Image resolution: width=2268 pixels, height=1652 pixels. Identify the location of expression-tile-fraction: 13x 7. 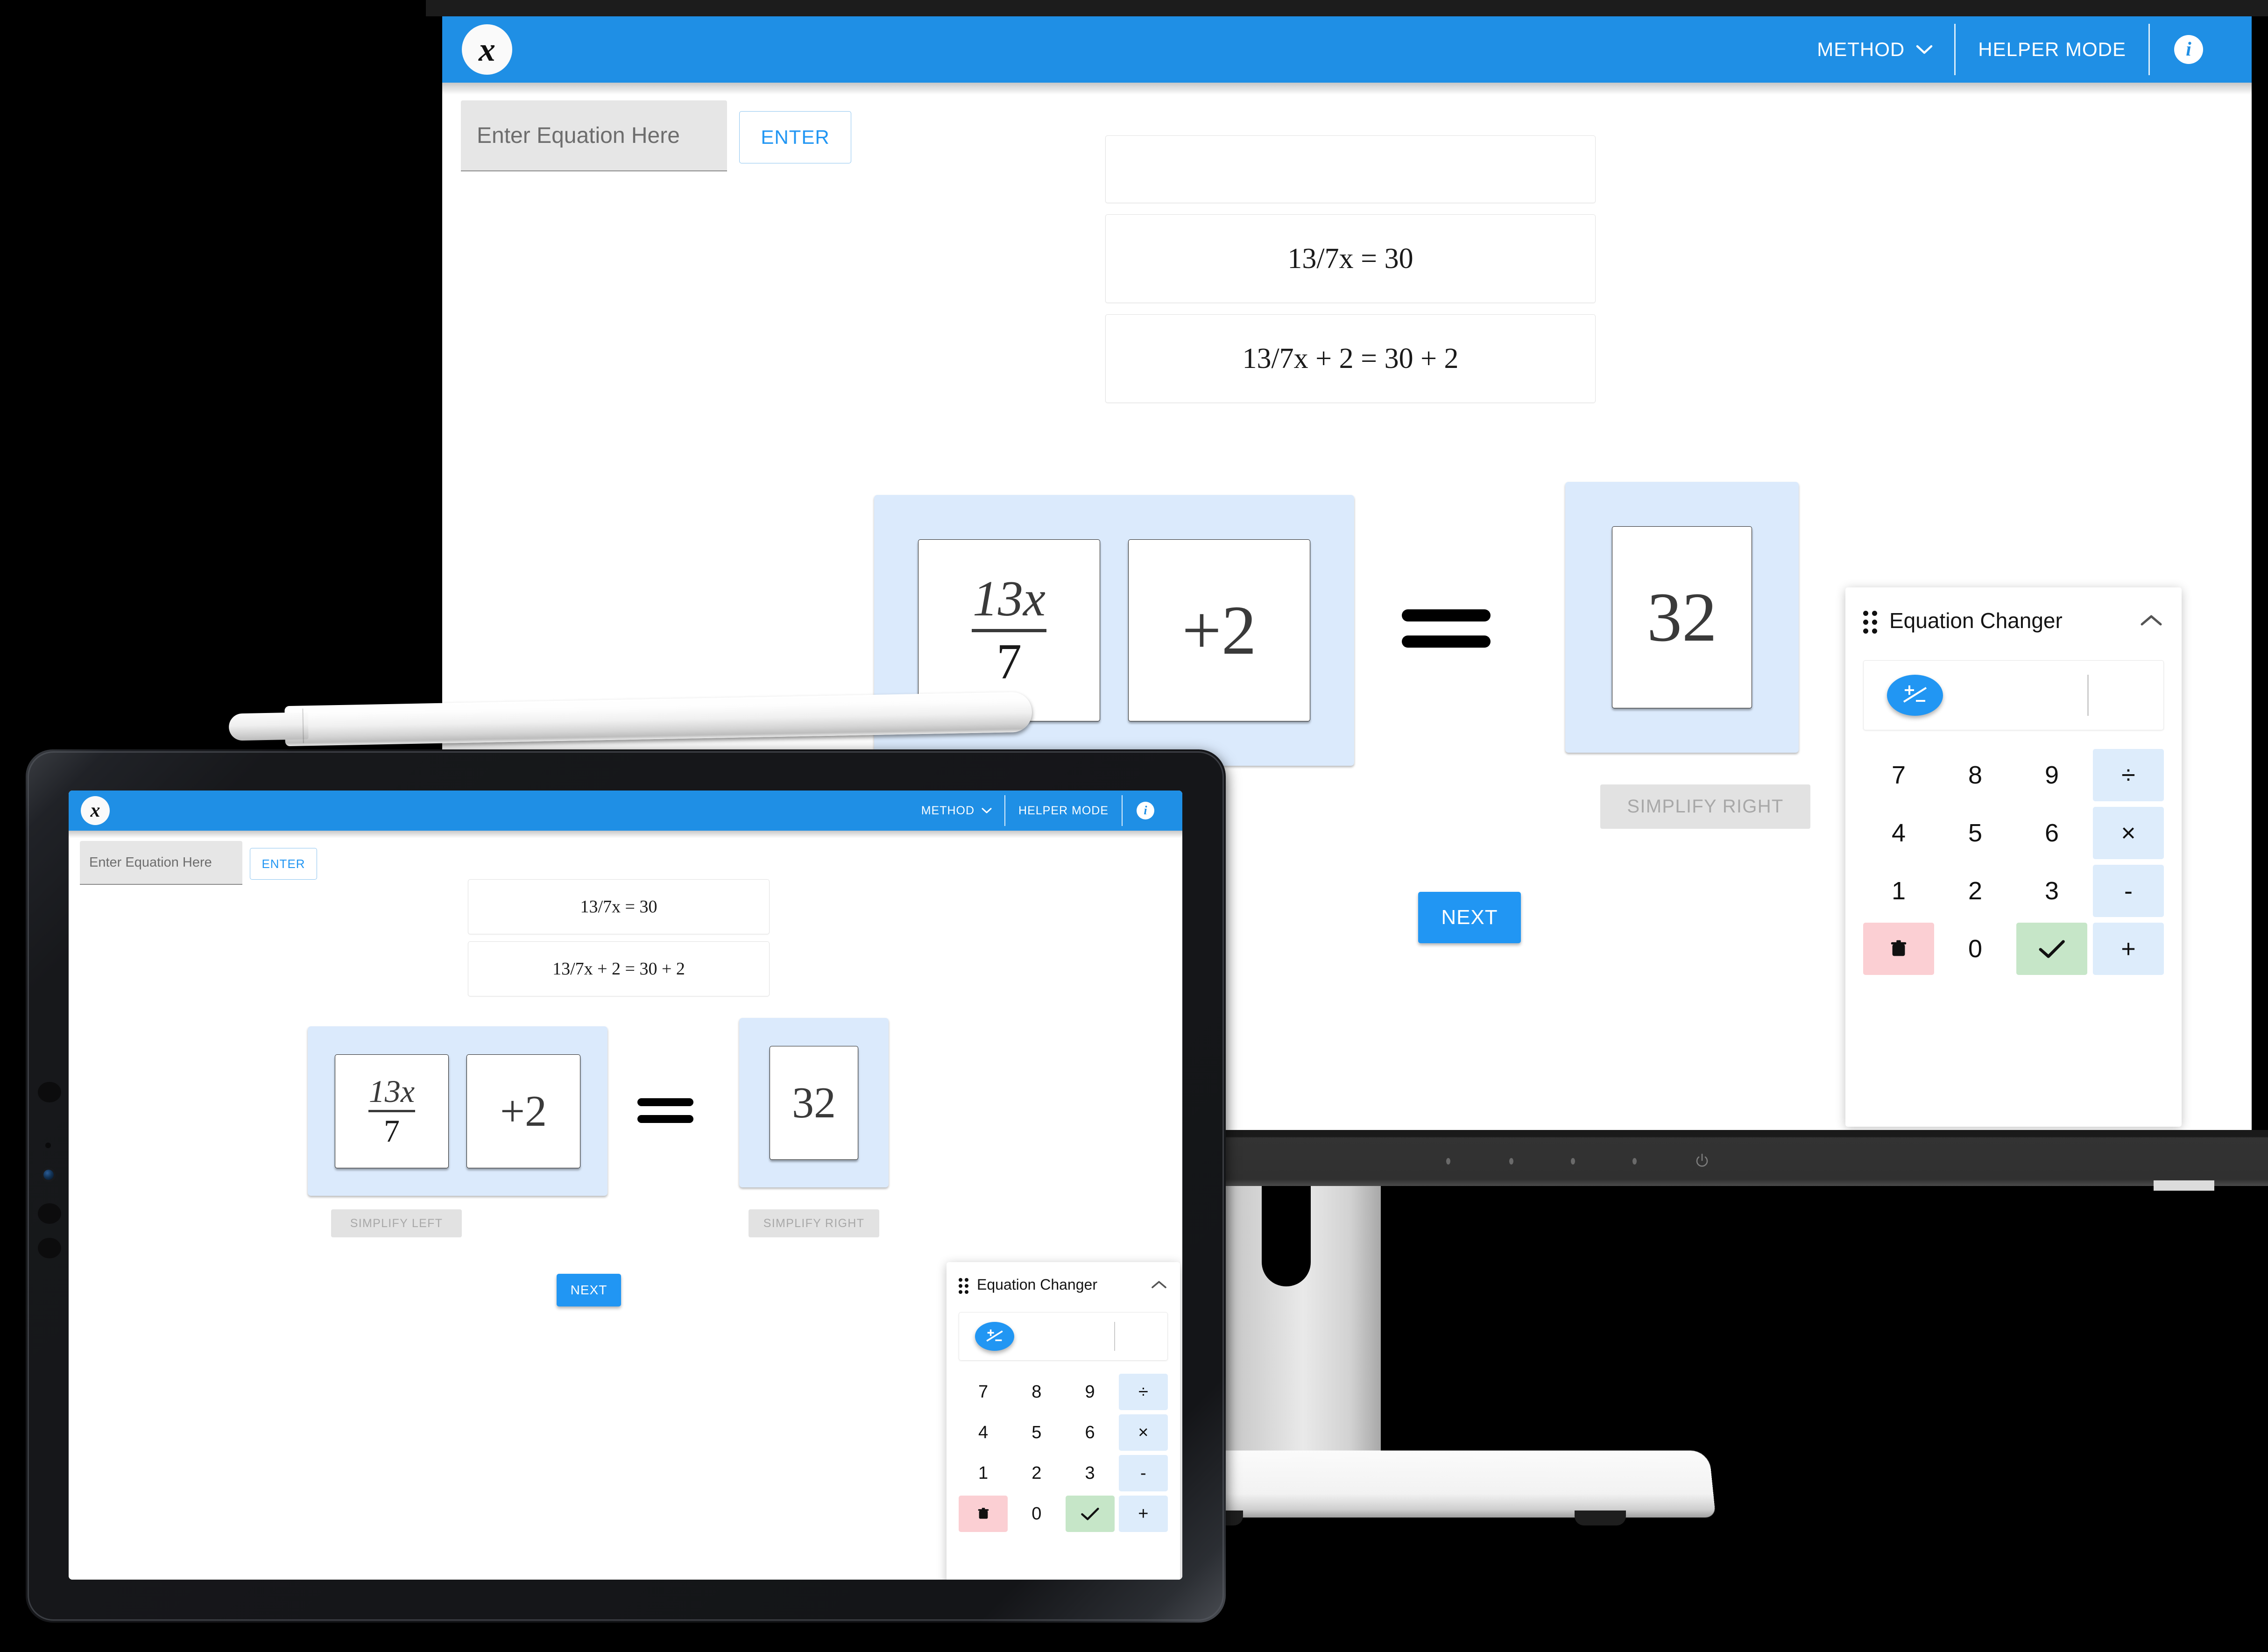
(392, 1111).